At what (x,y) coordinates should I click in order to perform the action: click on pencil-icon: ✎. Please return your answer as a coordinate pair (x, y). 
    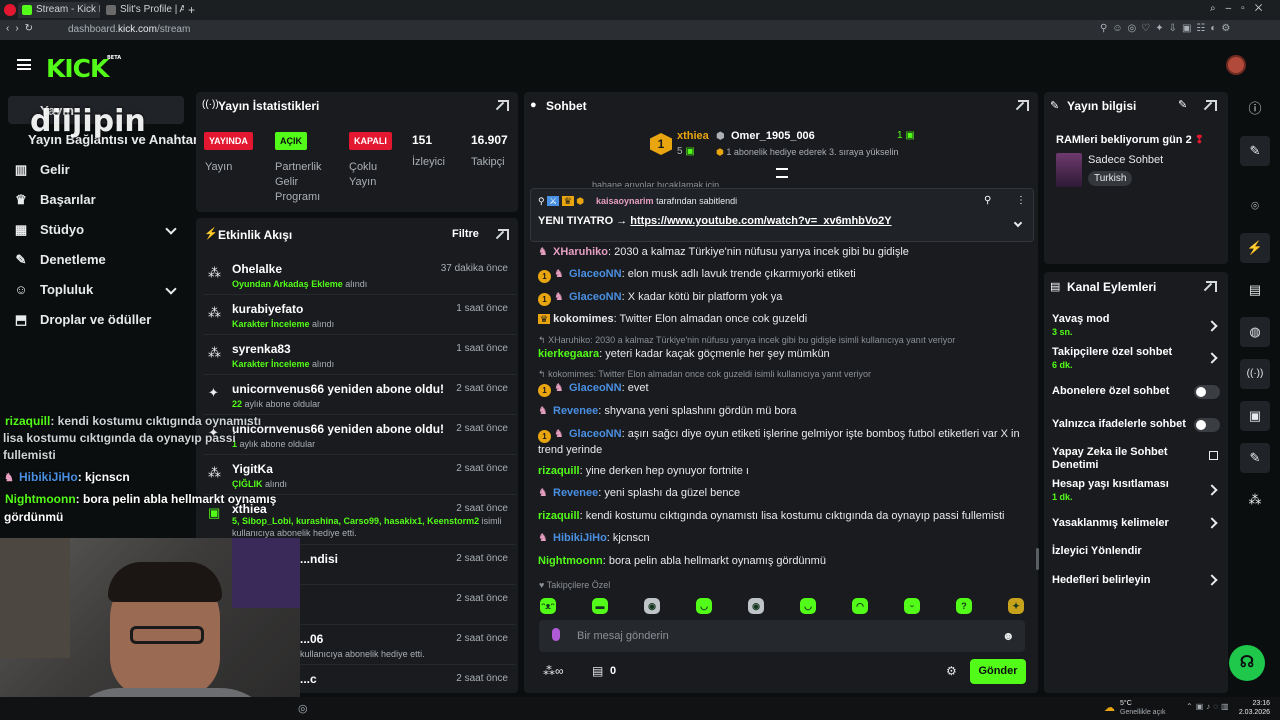
    Looking at the image, I should click on (1255, 151).